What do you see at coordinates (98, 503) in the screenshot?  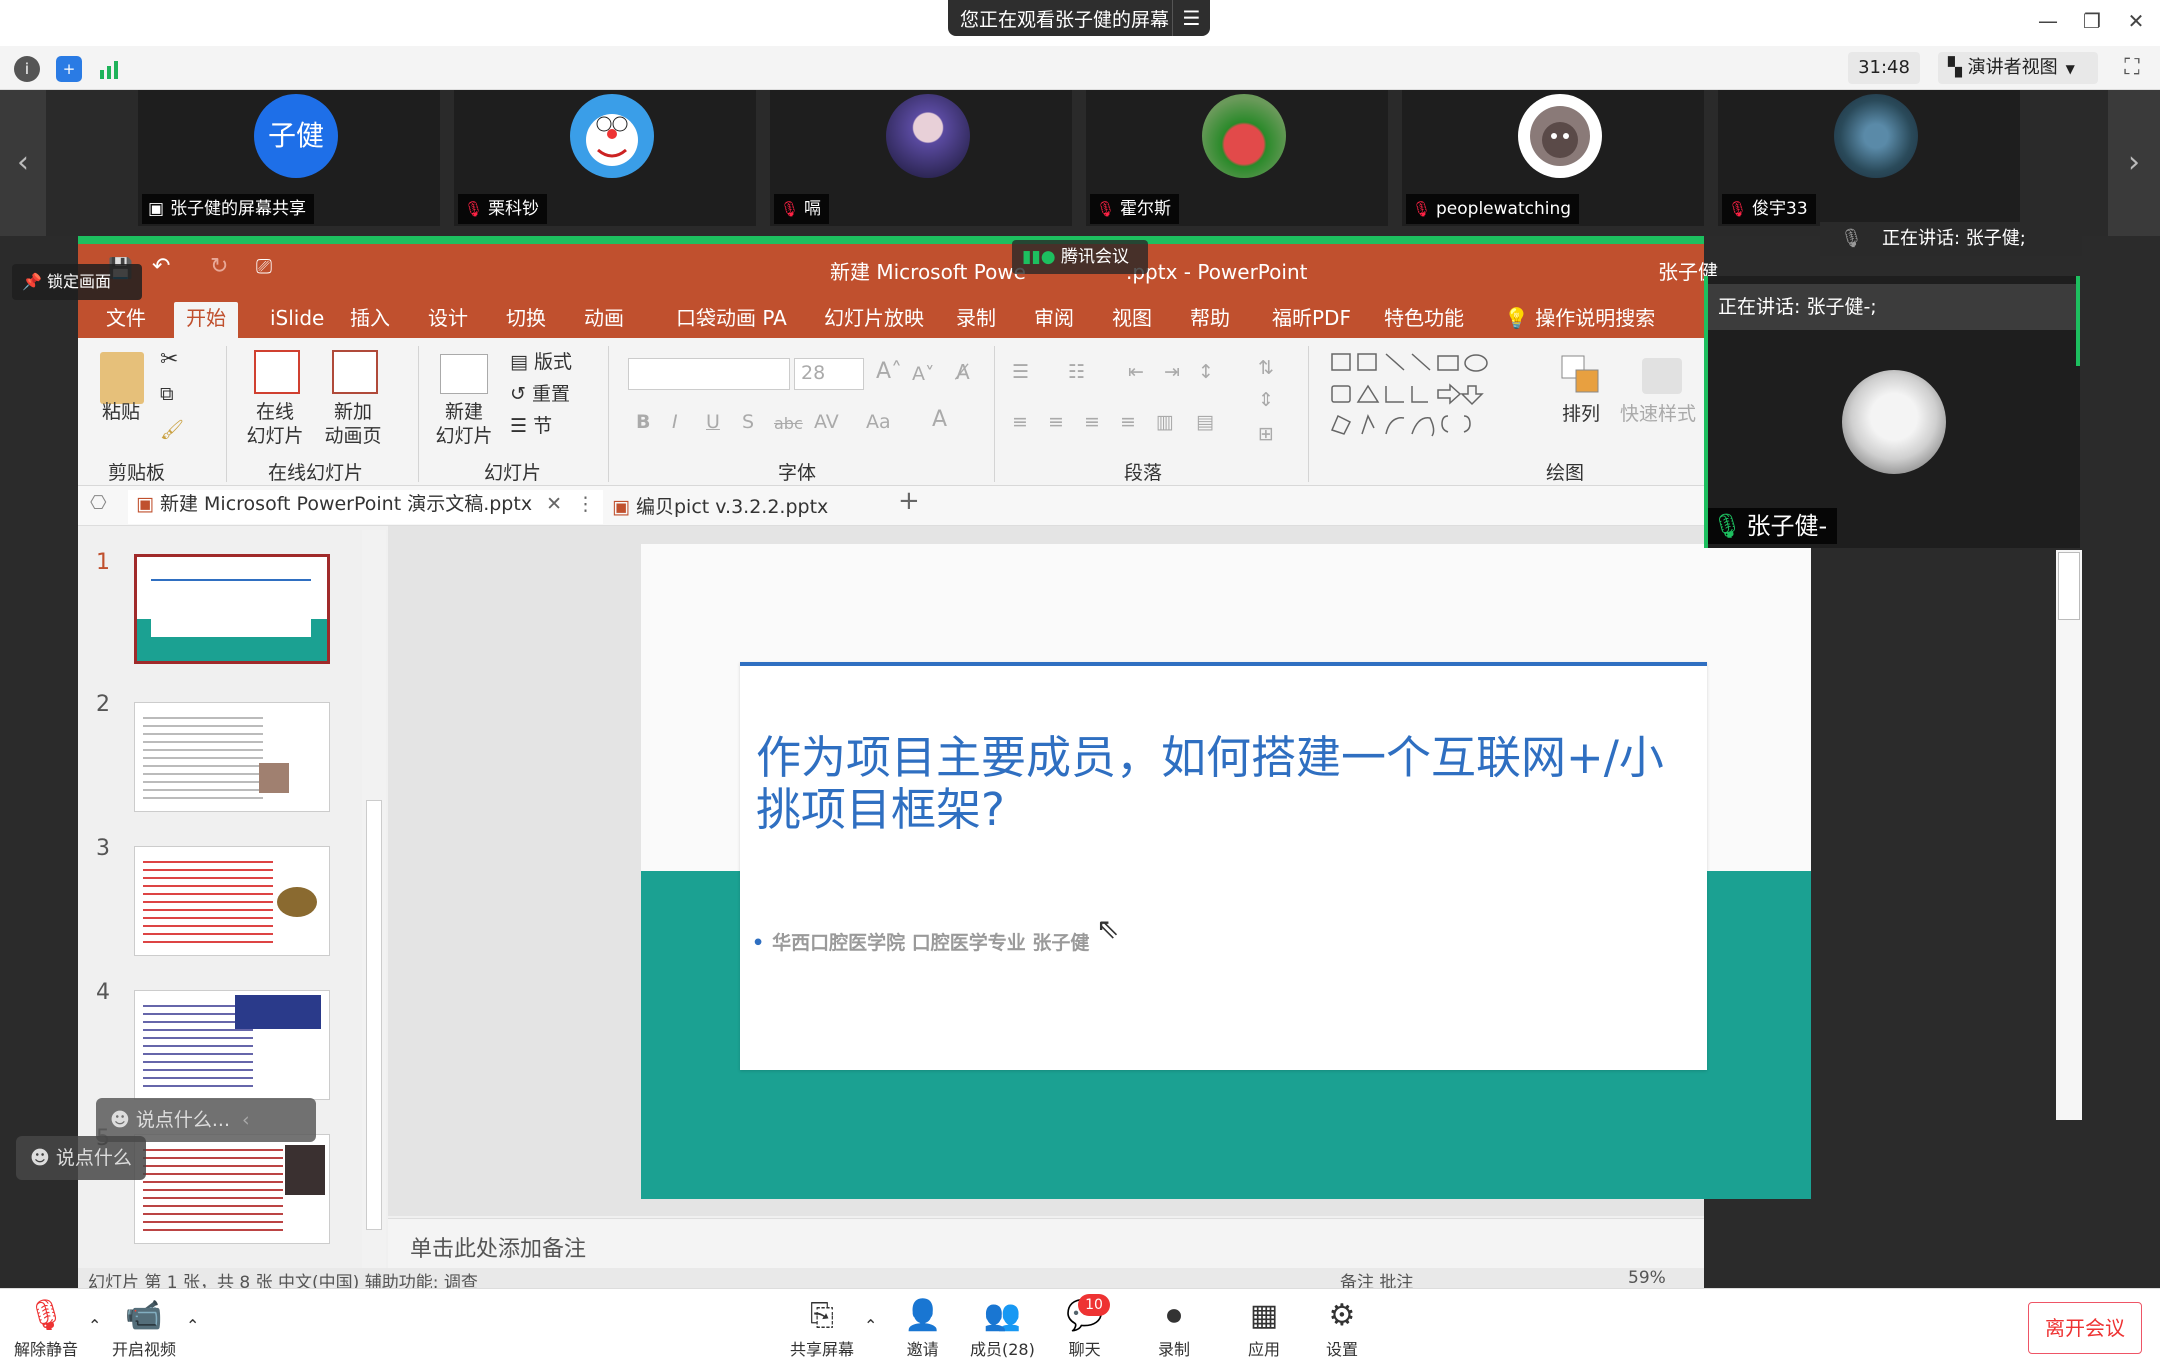 I see `tab-manager-icon: ⎔` at bounding box center [98, 503].